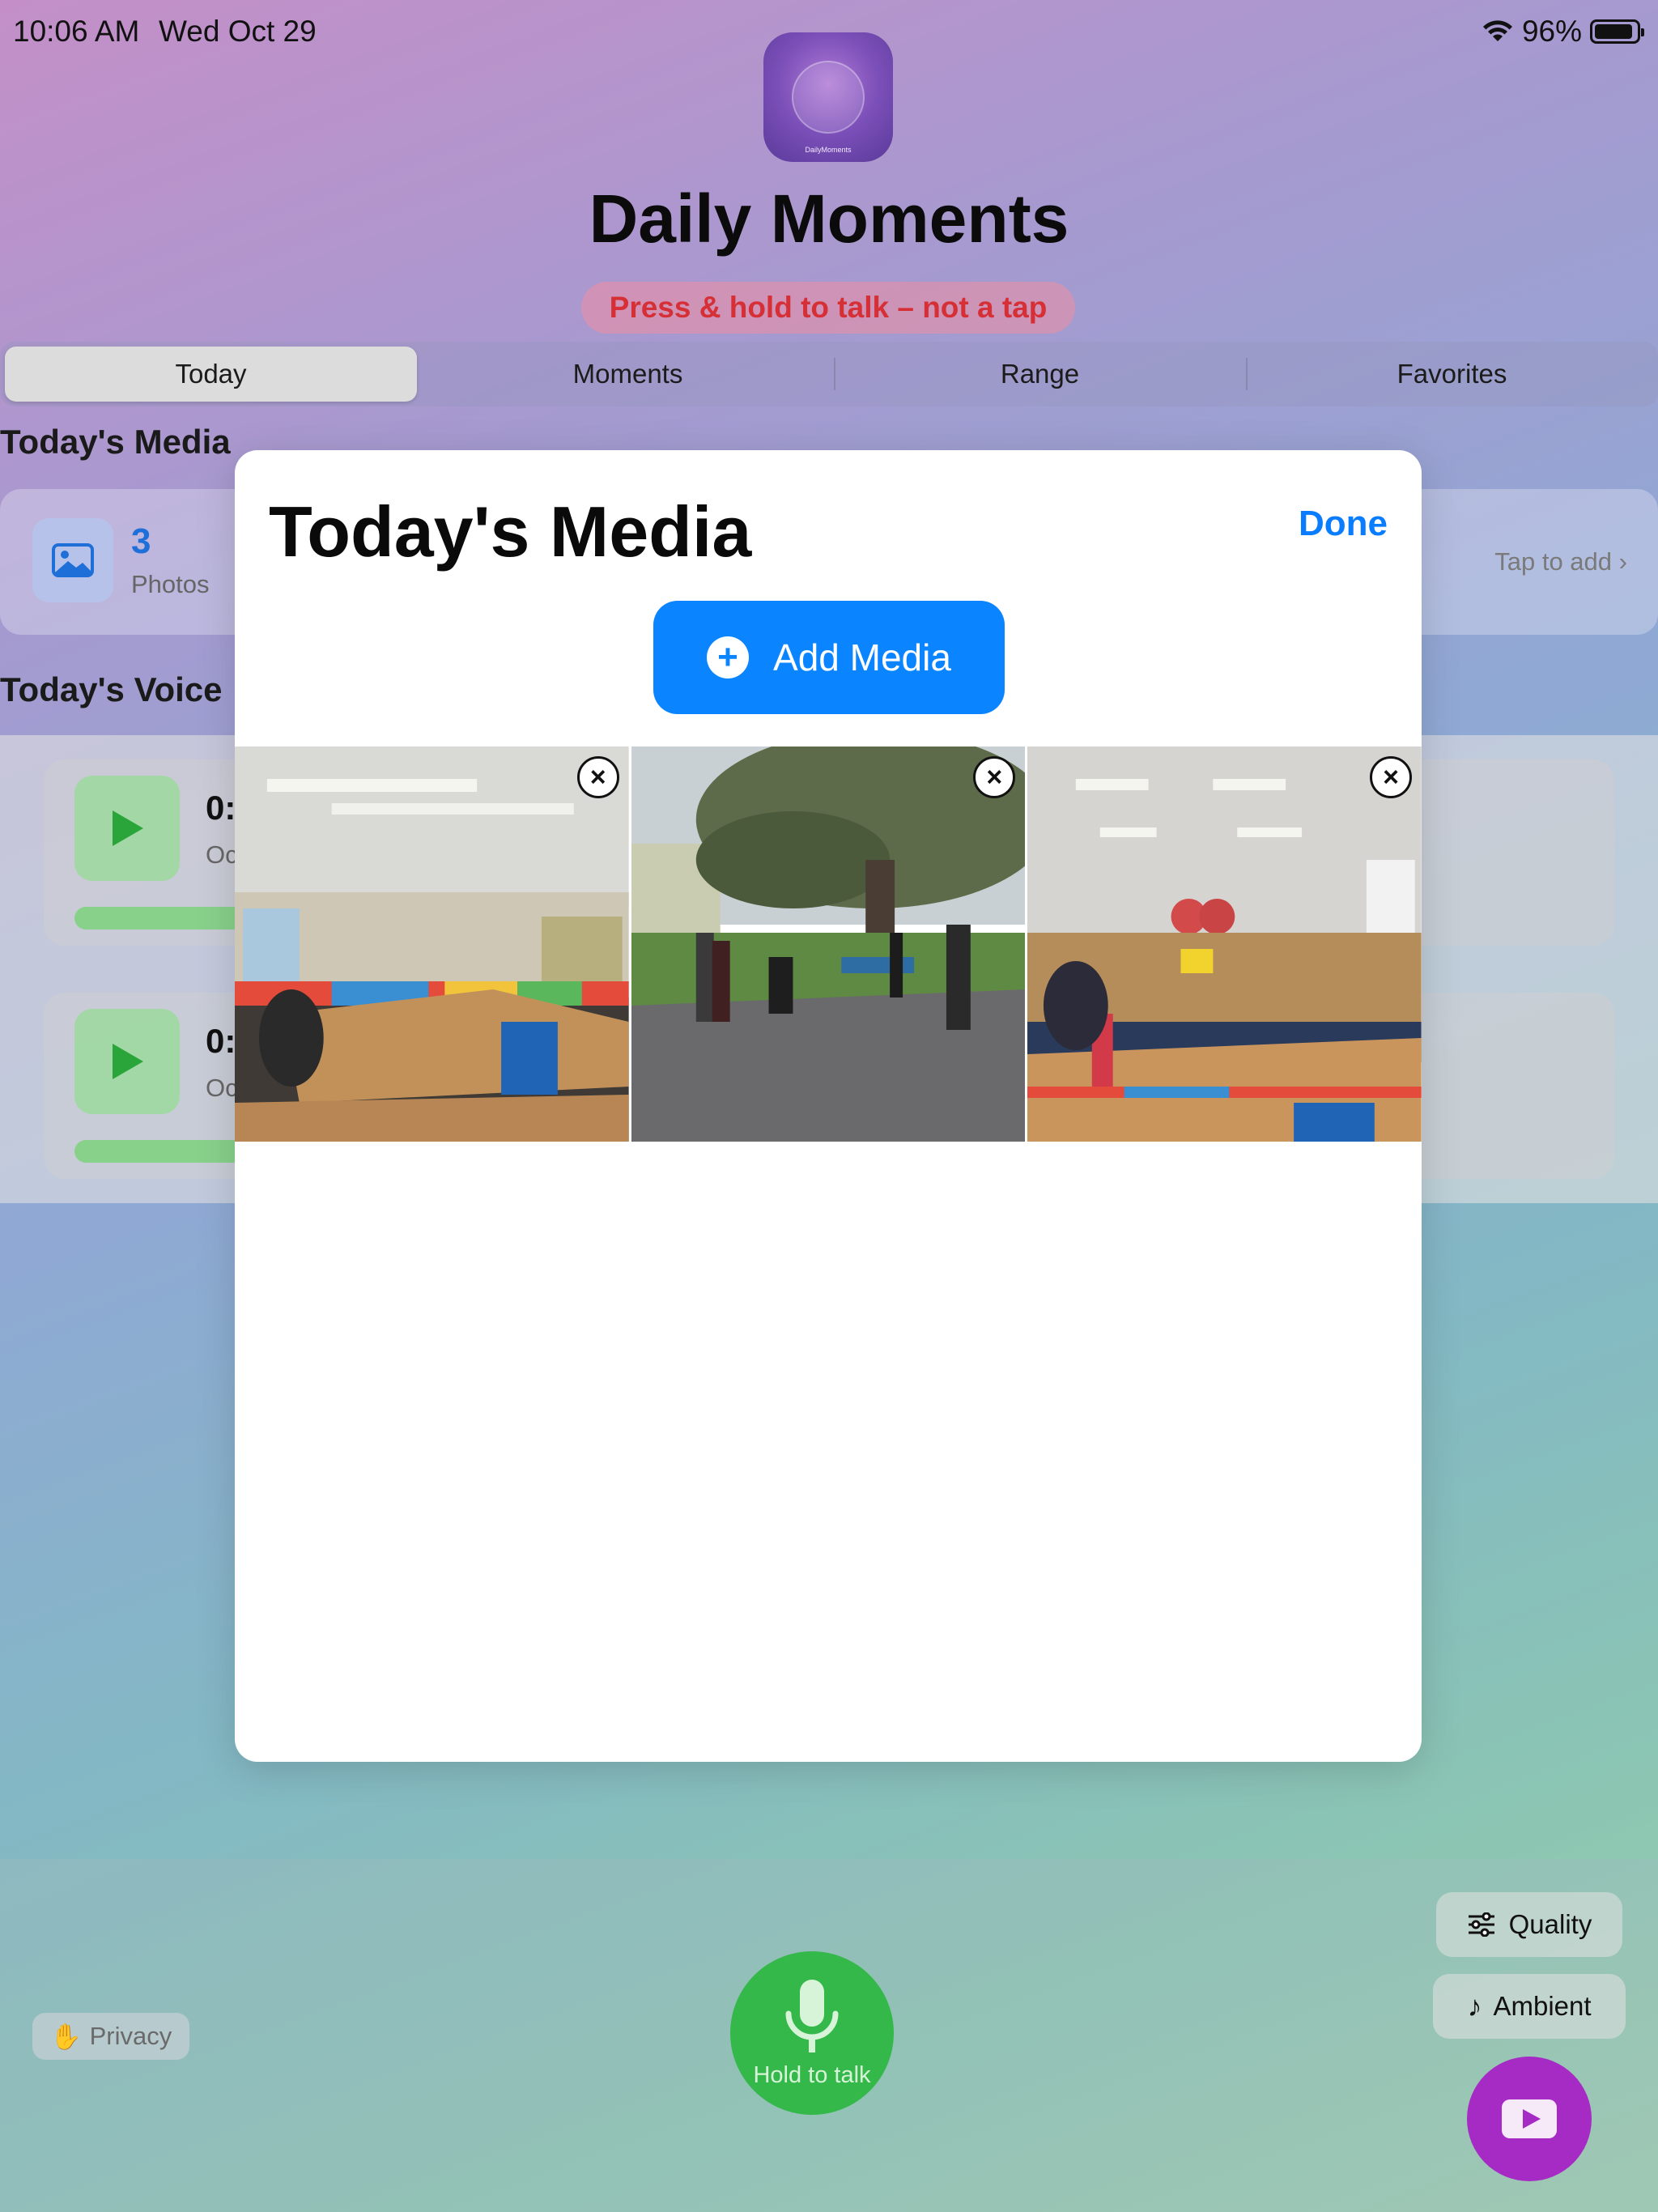  What do you see at coordinates (111, 689) in the screenshot?
I see `voice-section-title: Today's Voice` at bounding box center [111, 689].